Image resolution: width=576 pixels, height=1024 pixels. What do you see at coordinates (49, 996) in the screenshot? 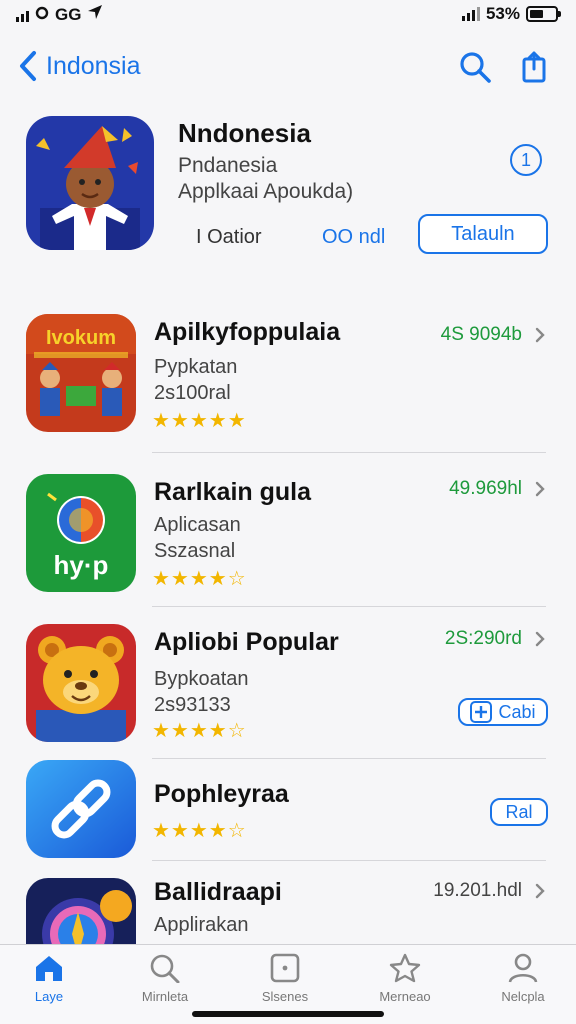
I see `tab-label: Laye` at bounding box center [49, 996].